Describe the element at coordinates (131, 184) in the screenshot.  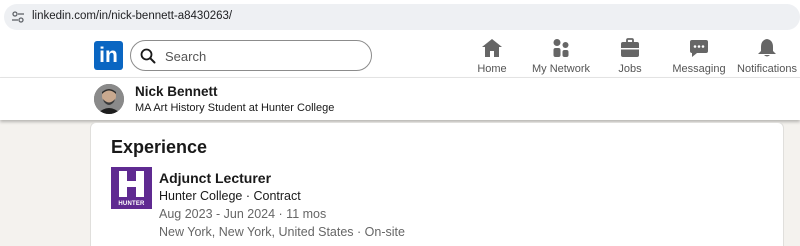
I see `hunter-h-icon` at that location.